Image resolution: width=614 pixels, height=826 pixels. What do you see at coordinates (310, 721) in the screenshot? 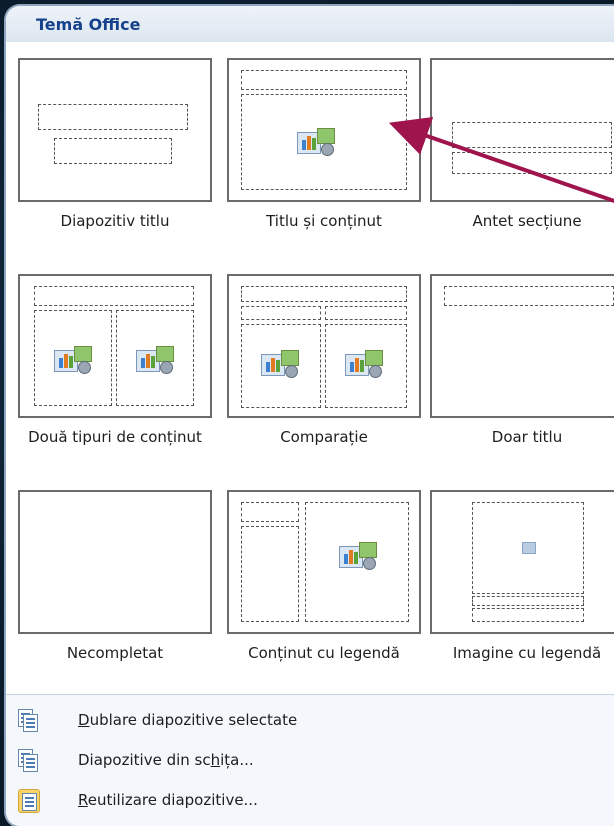
I see `menu-duplicate-slides: Dublare diapozitive selectate` at bounding box center [310, 721].